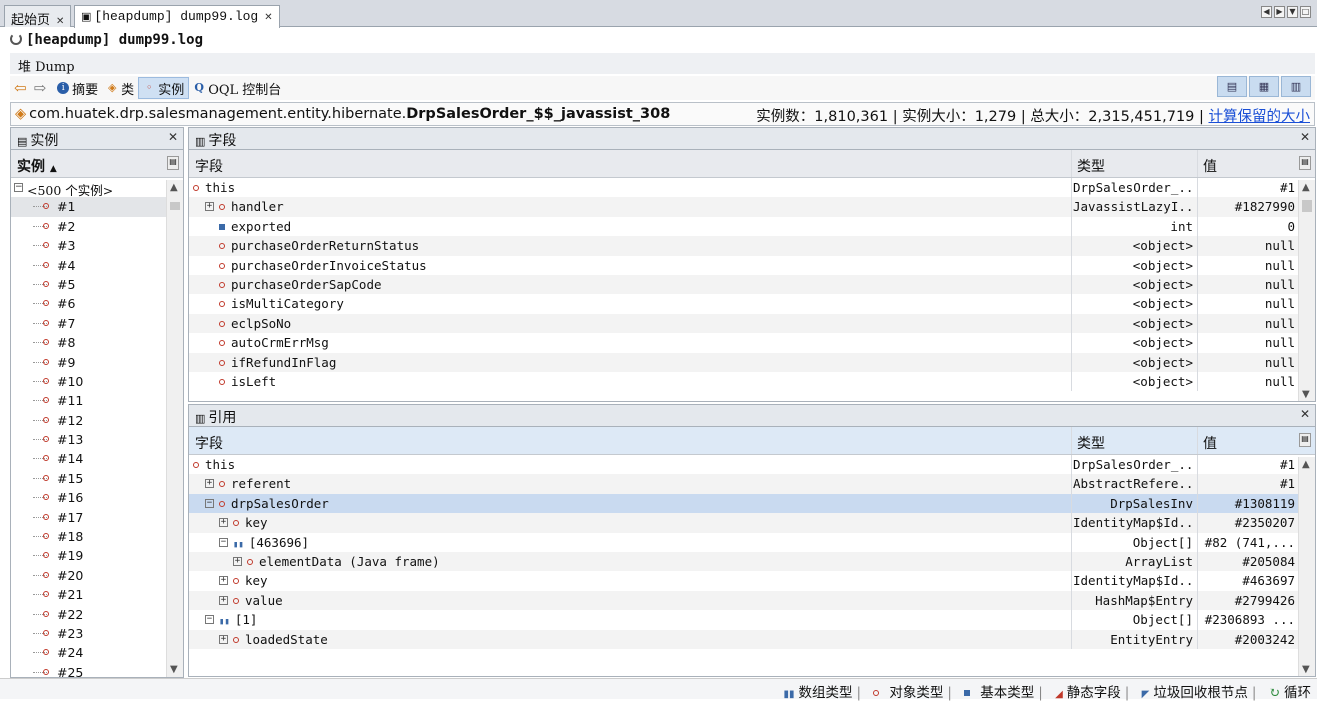 The height and width of the screenshot is (701, 1317). Describe the element at coordinates (752, 362) in the screenshot. I see `table-row: ifRefundInFlag <object> null` at that location.